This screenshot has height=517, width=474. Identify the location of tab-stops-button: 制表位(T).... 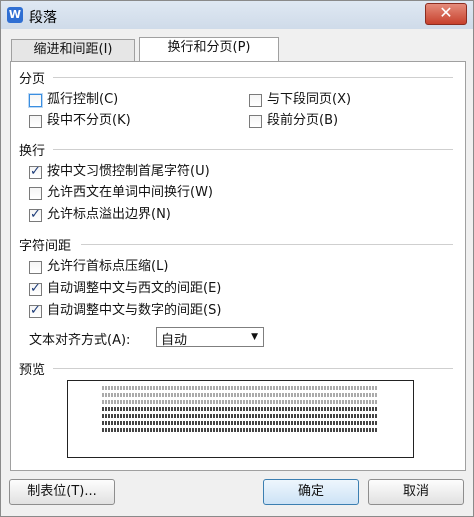
(62, 492).